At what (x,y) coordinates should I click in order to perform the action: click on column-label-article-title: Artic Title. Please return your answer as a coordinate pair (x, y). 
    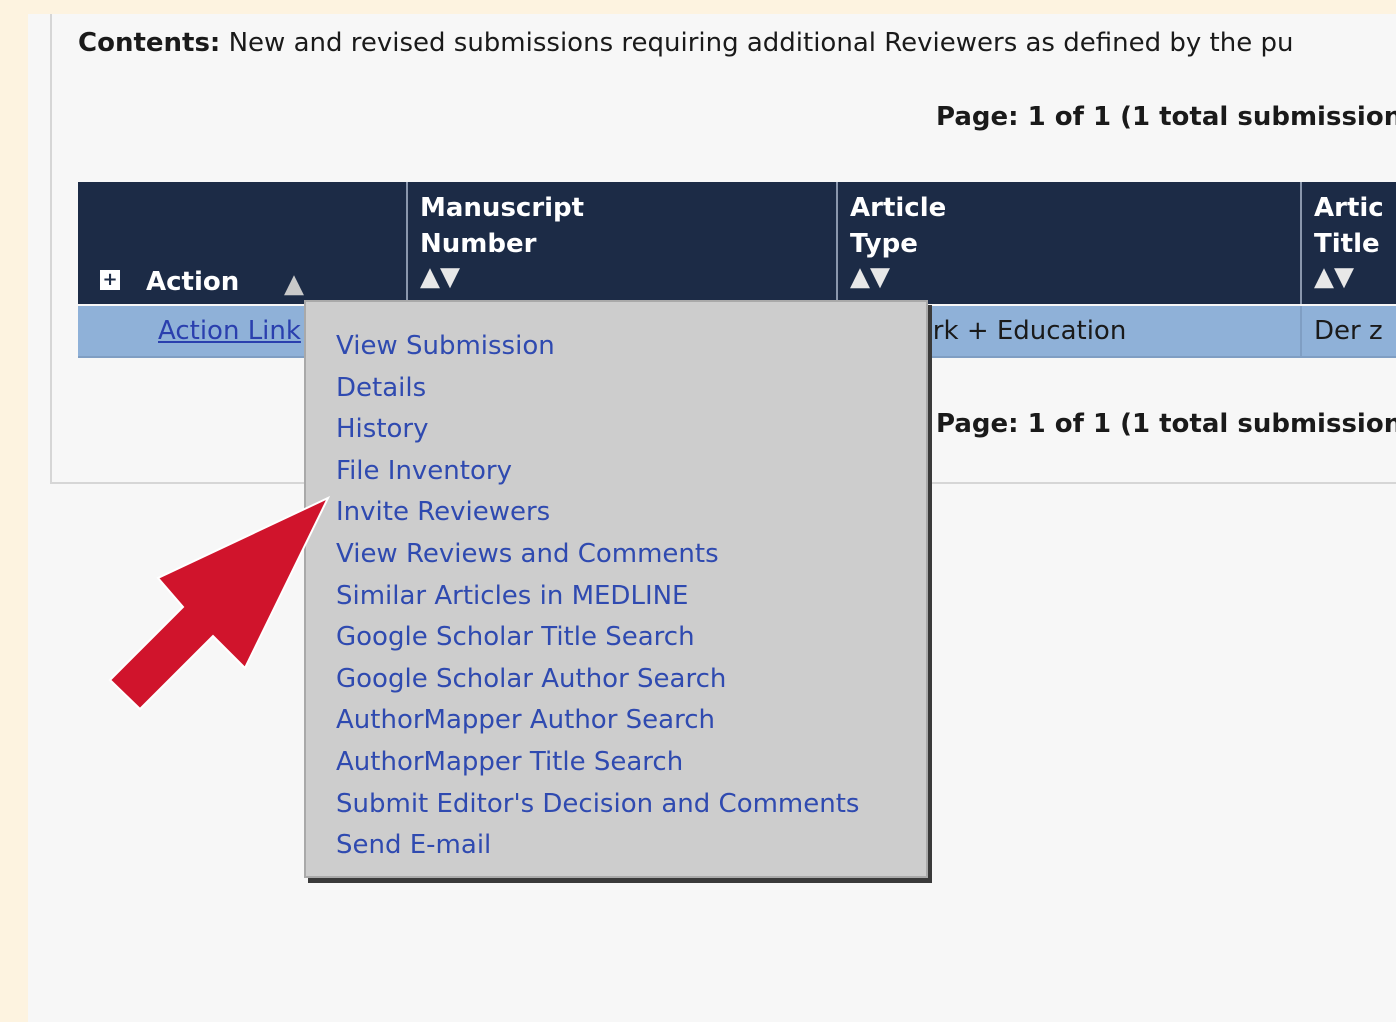
    Looking at the image, I should click on (1349, 226).